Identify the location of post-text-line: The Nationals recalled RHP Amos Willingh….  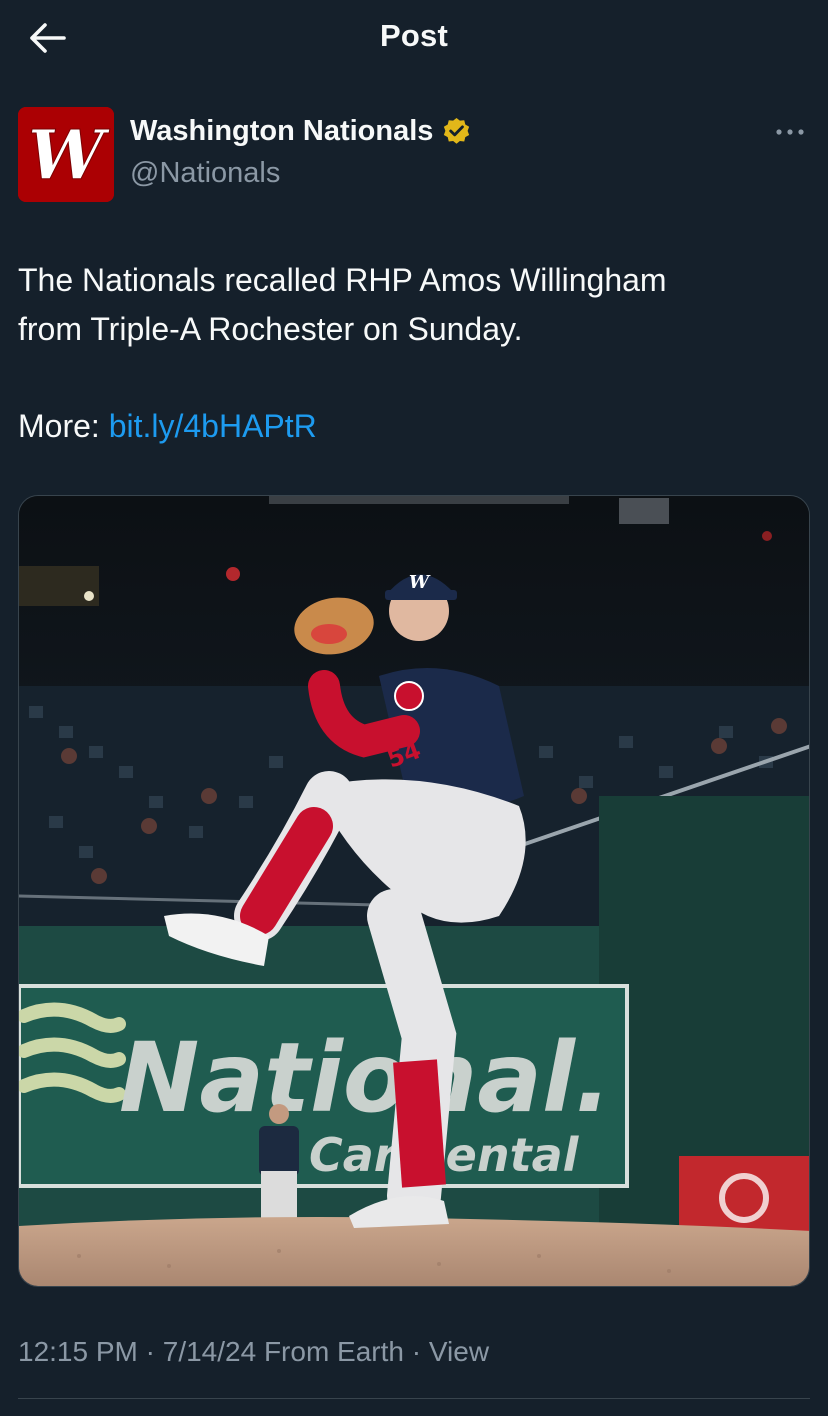
(342, 280).